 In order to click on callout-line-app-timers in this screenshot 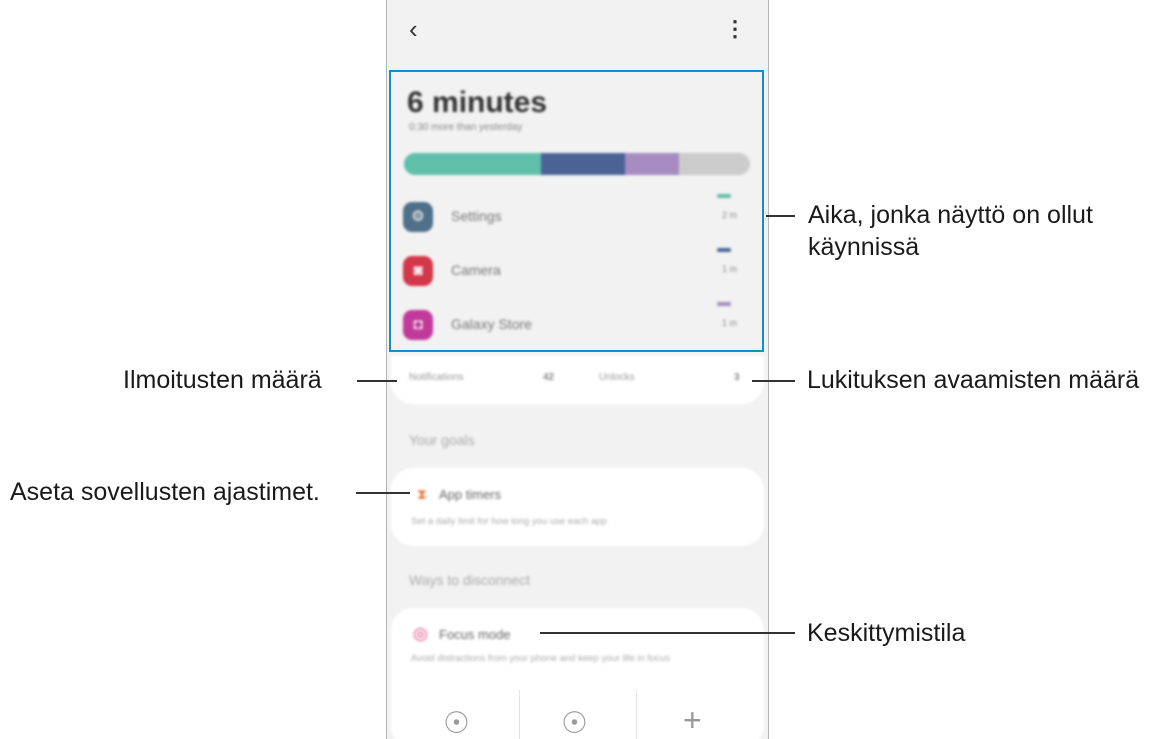, I will do `click(383, 493)`.